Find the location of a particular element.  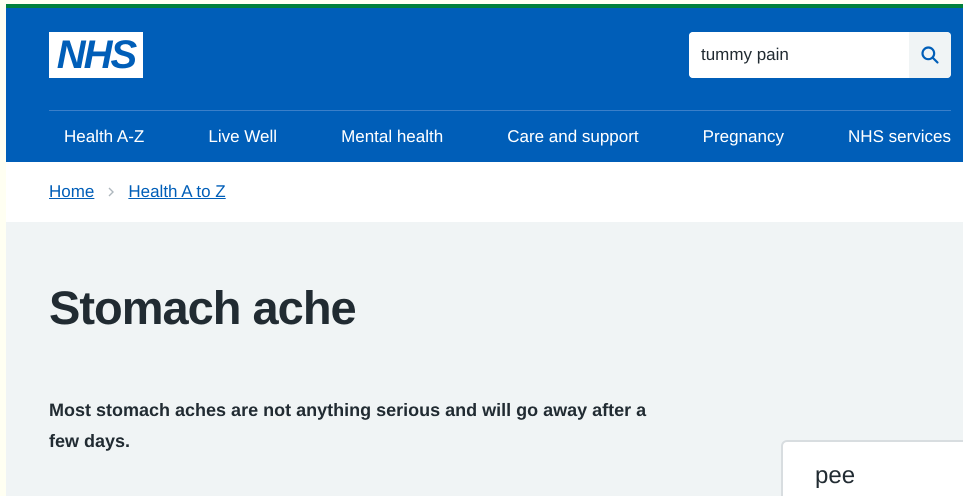

nav-link: Live Well is located at coordinates (243, 136).